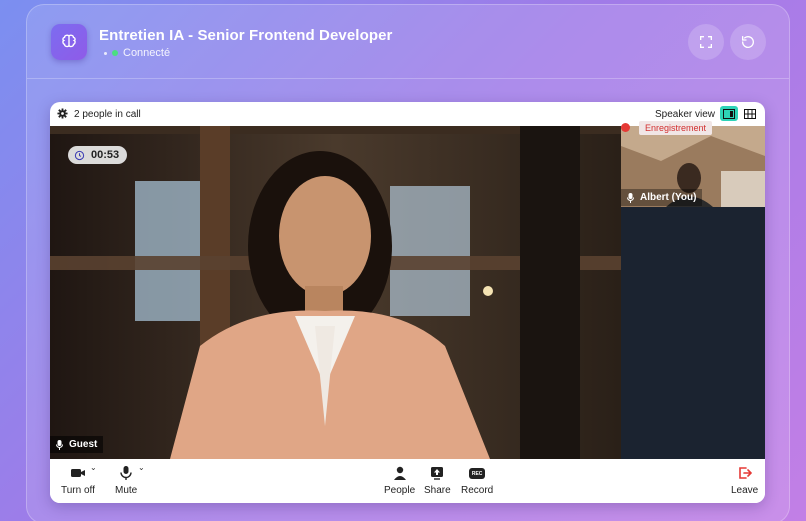 This screenshot has height=521, width=806. Describe the element at coordinates (668, 197) in the screenshot. I see `self-participant-name: Albert (You)` at that location.